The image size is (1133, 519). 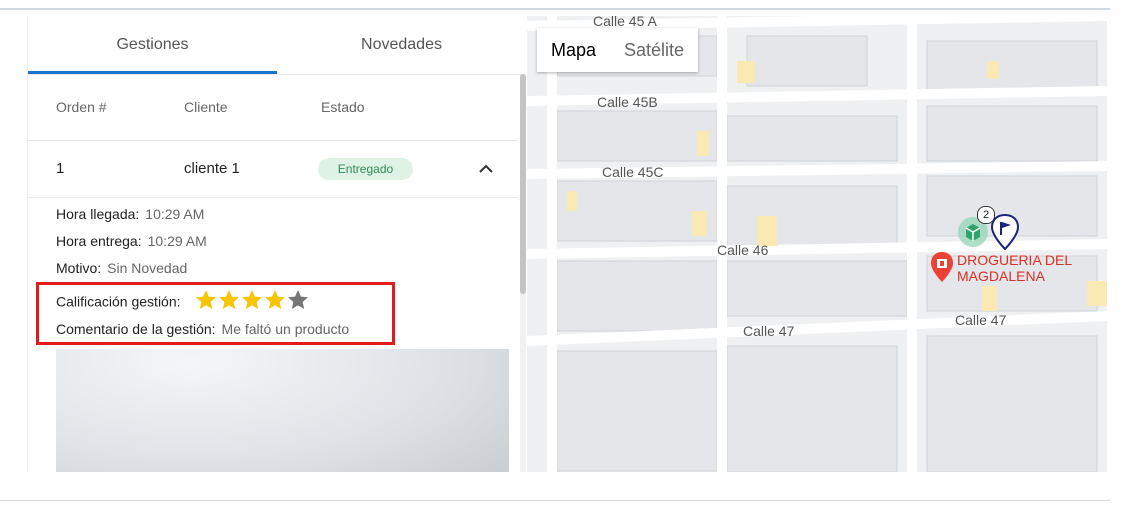 I want to click on top-divider, so click(x=555, y=9).